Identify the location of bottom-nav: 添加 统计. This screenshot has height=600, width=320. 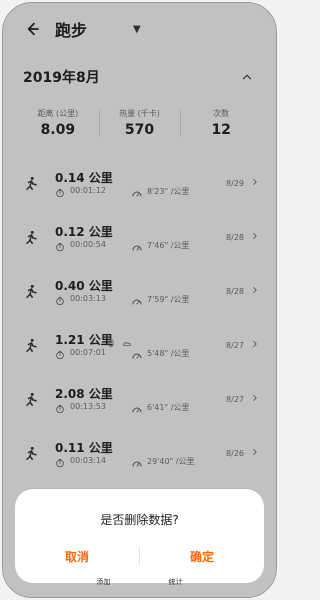
(139, 584).